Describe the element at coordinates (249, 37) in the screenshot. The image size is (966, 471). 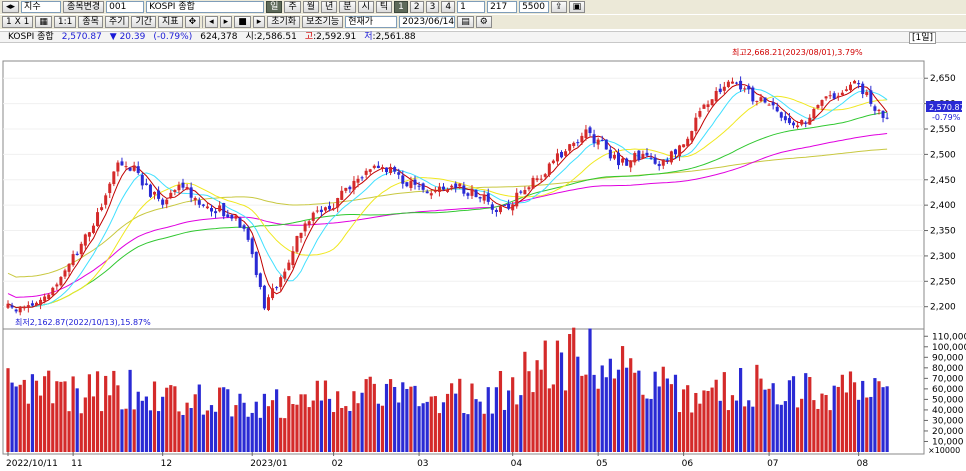
I see `info-open-label: 시` at that location.